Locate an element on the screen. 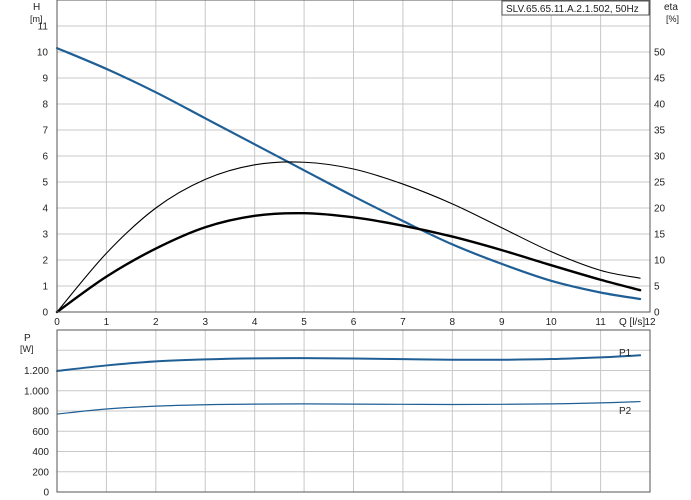 The width and height of the screenshot is (691, 500). y2-tick-label: 0 is located at coordinates (657, 313).